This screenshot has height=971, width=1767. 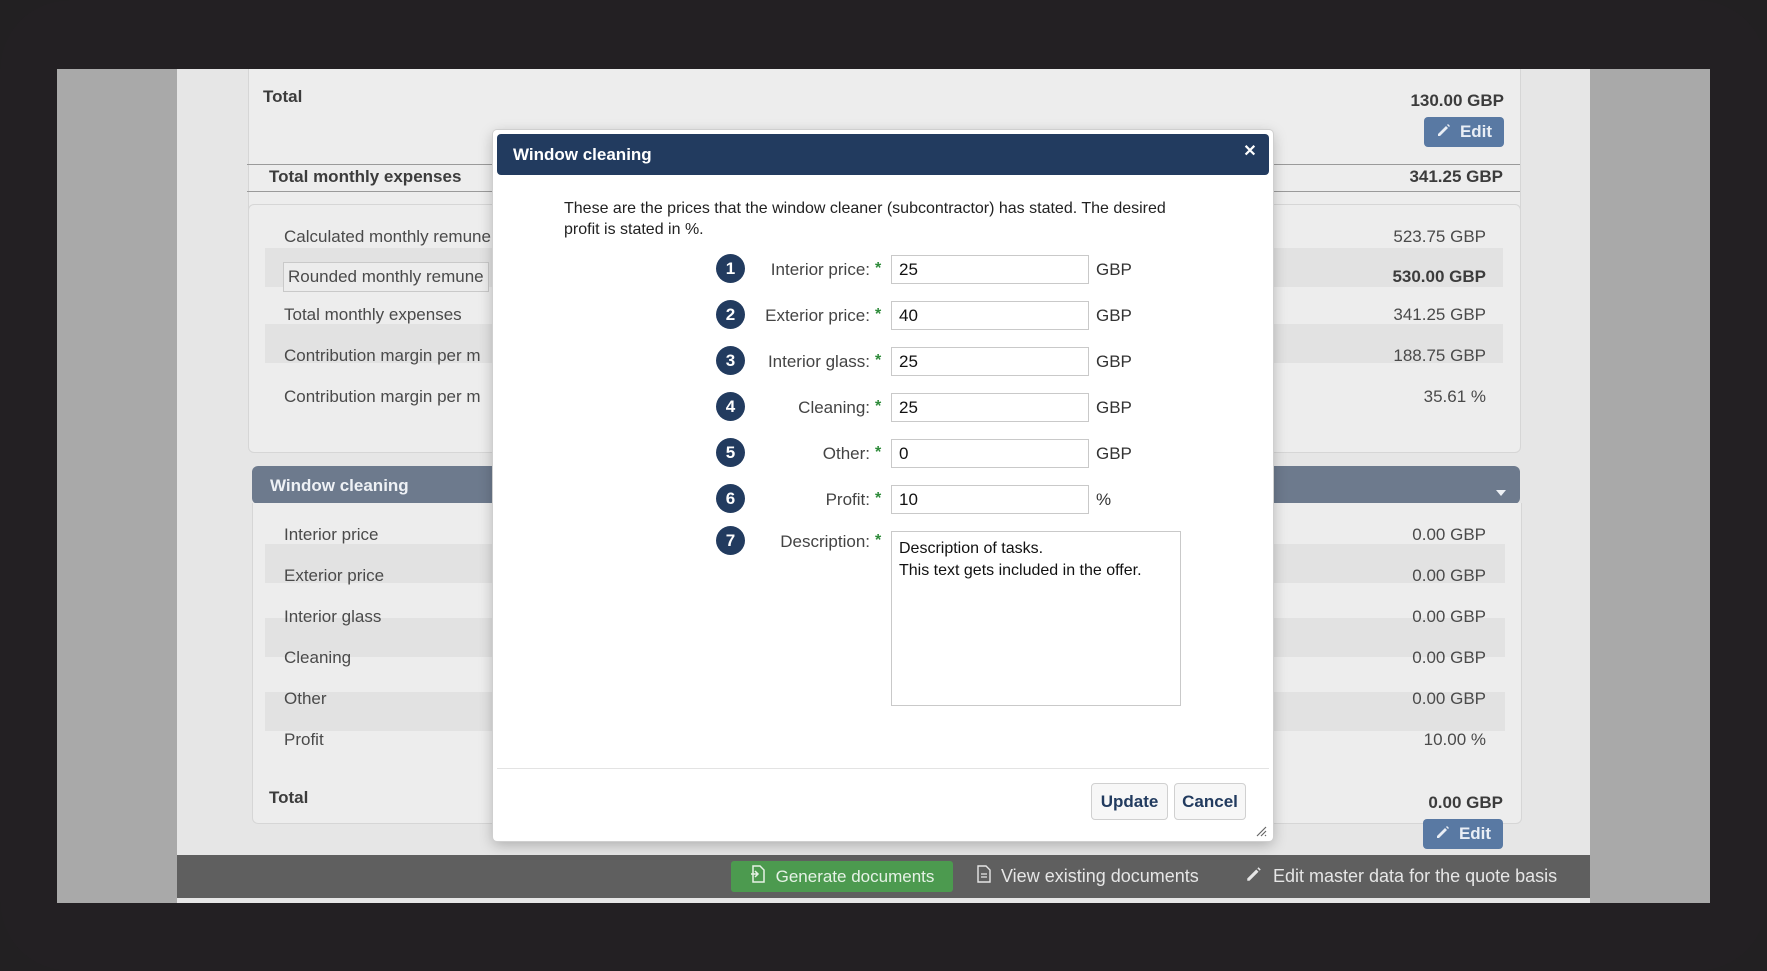 What do you see at coordinates (730, 498) in the screenshot?
I see `step-number-6: 6` at bounding box center [730, 498].